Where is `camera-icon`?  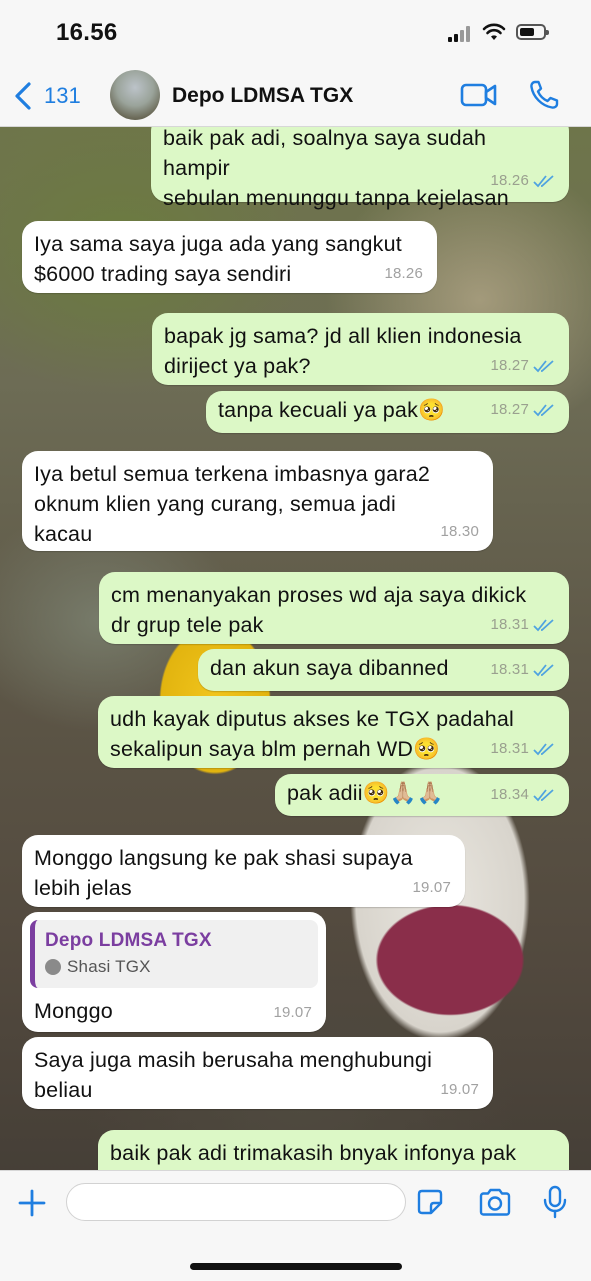 camera-icon is located at coordinates (495, 1202).